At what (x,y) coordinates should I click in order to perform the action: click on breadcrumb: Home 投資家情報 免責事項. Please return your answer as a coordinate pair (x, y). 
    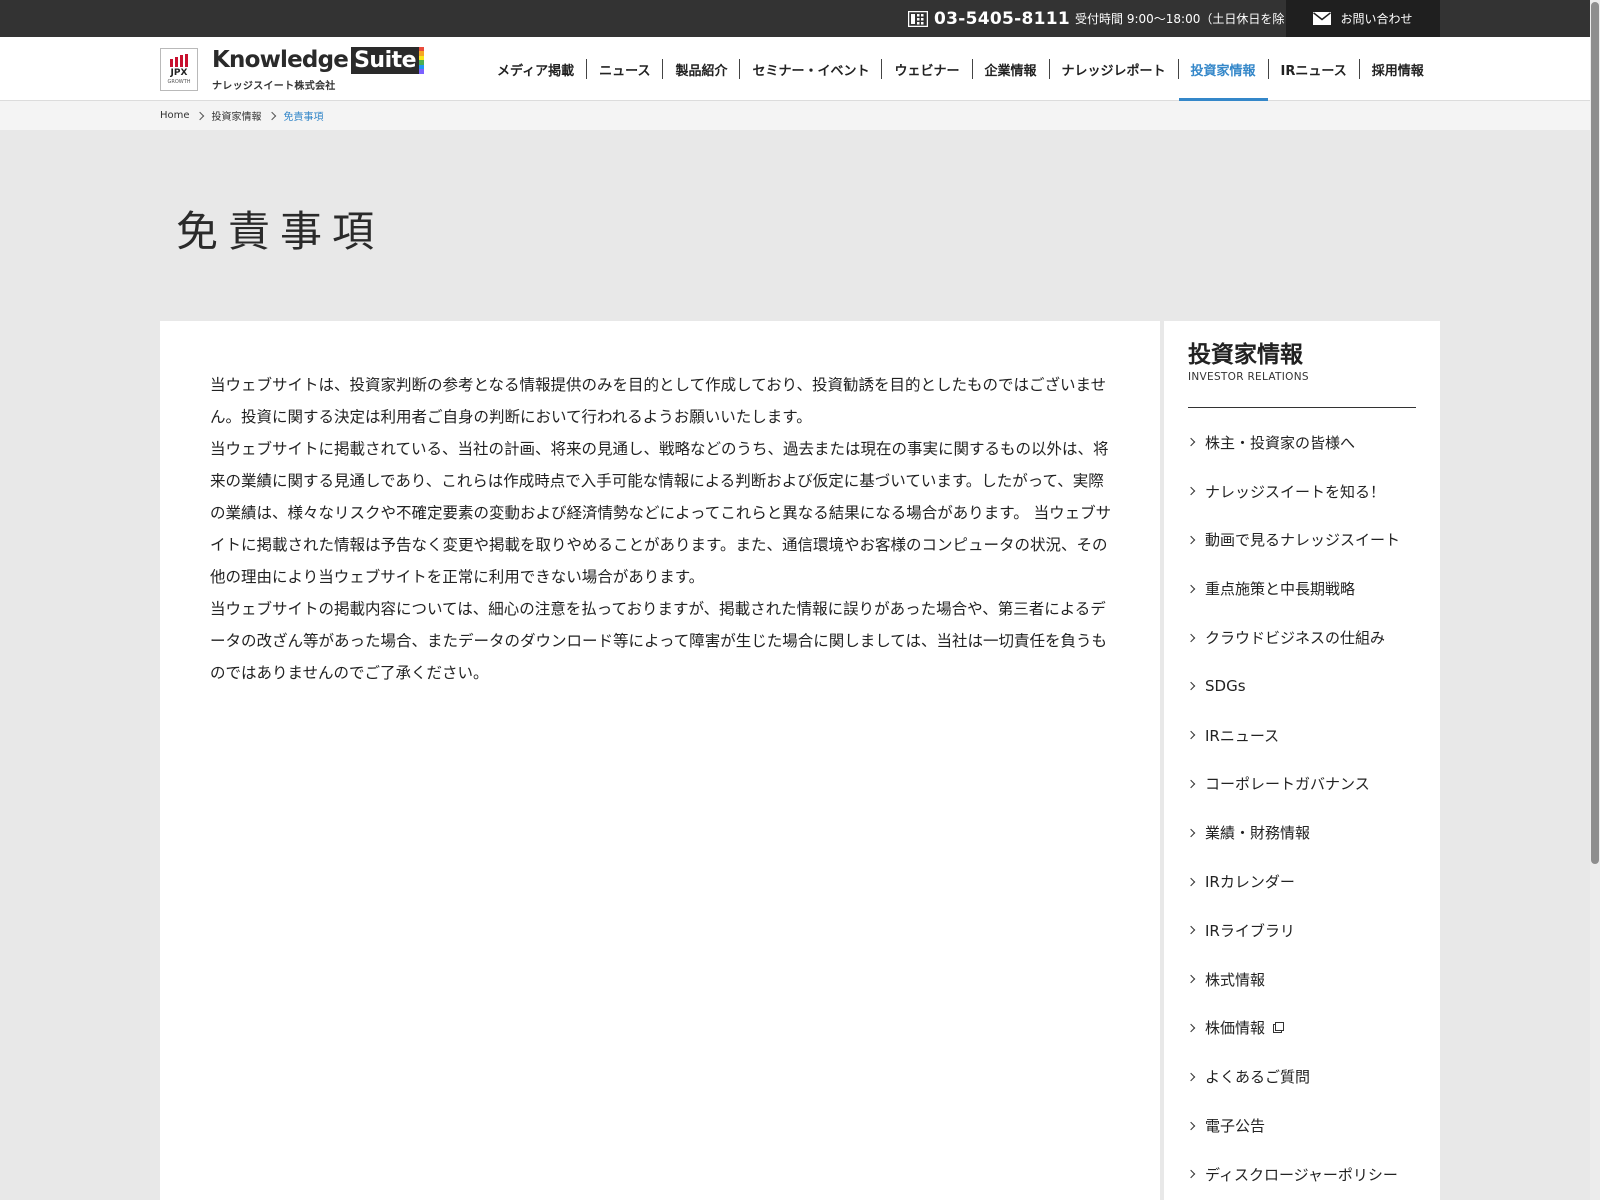
    Looking at the image, I should click on (242, 115).